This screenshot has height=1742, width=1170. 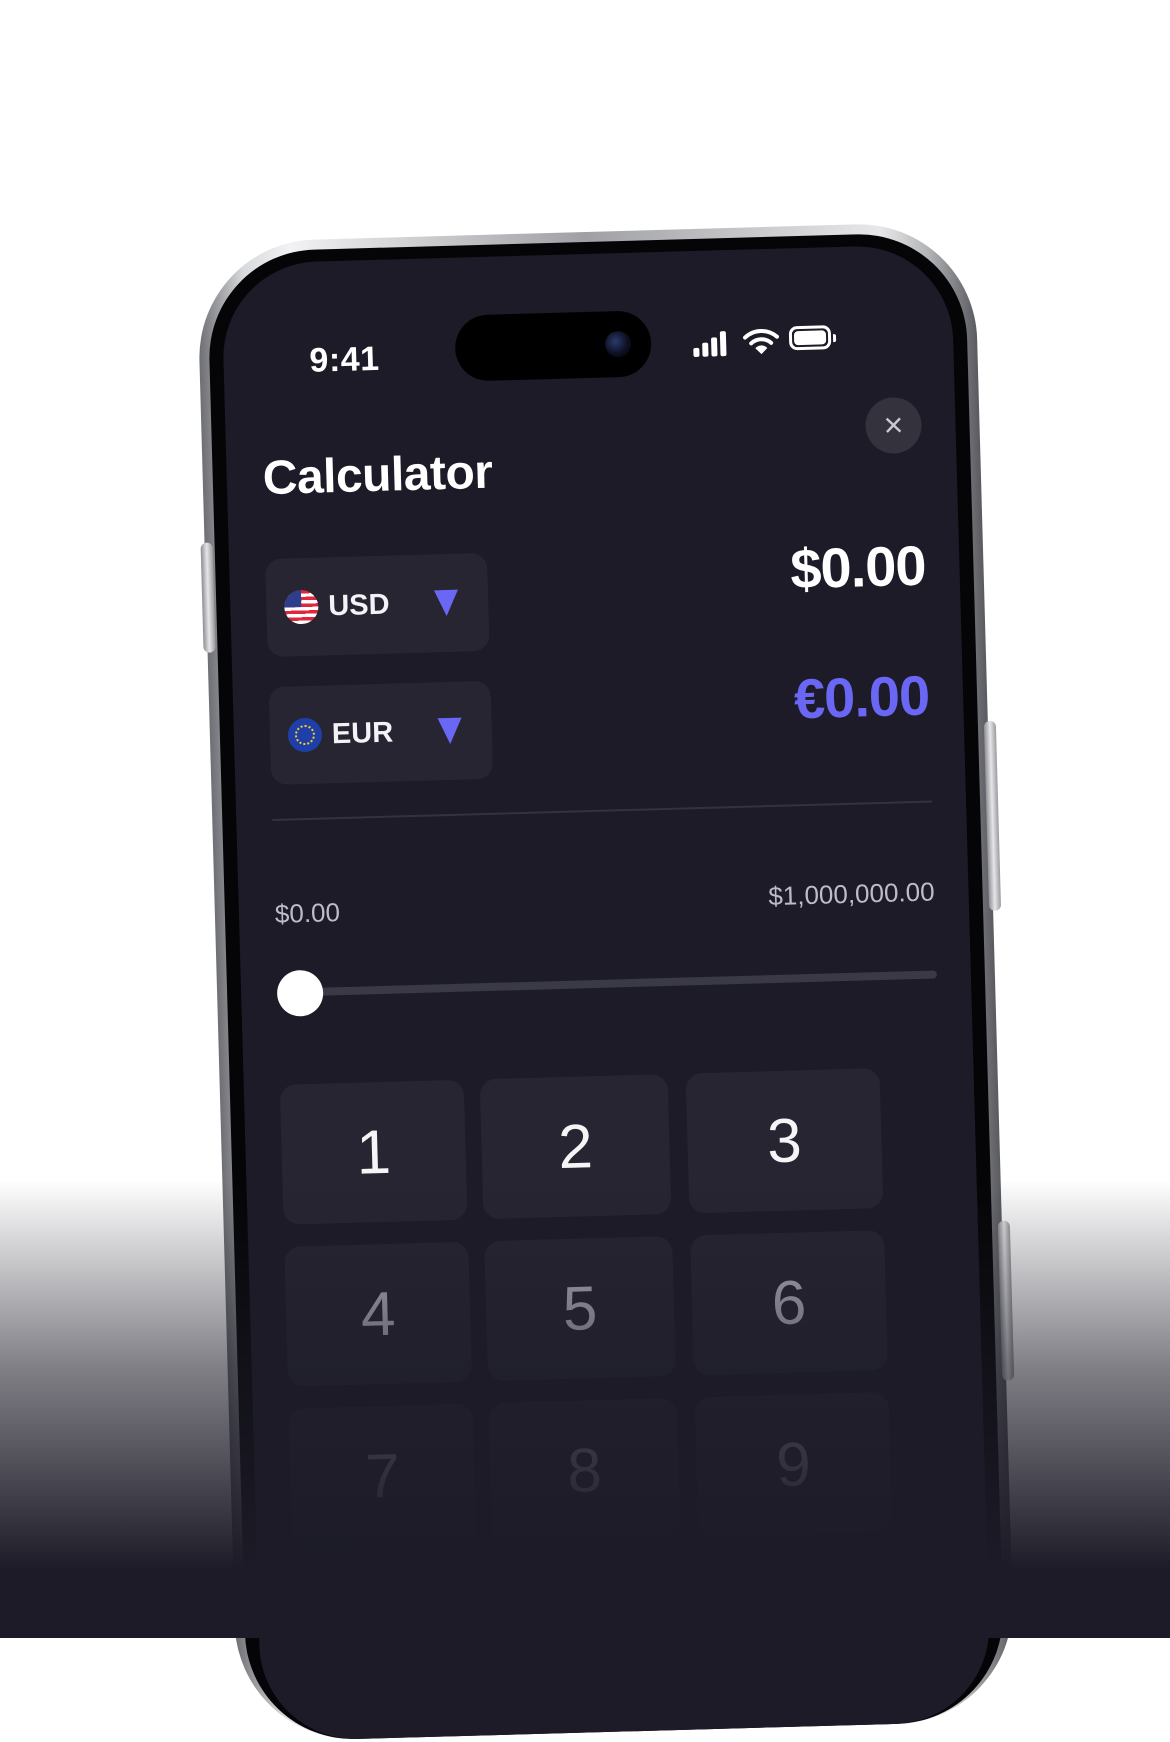 I want to click on from-currency-select: USD, so click(x=377, y=605).